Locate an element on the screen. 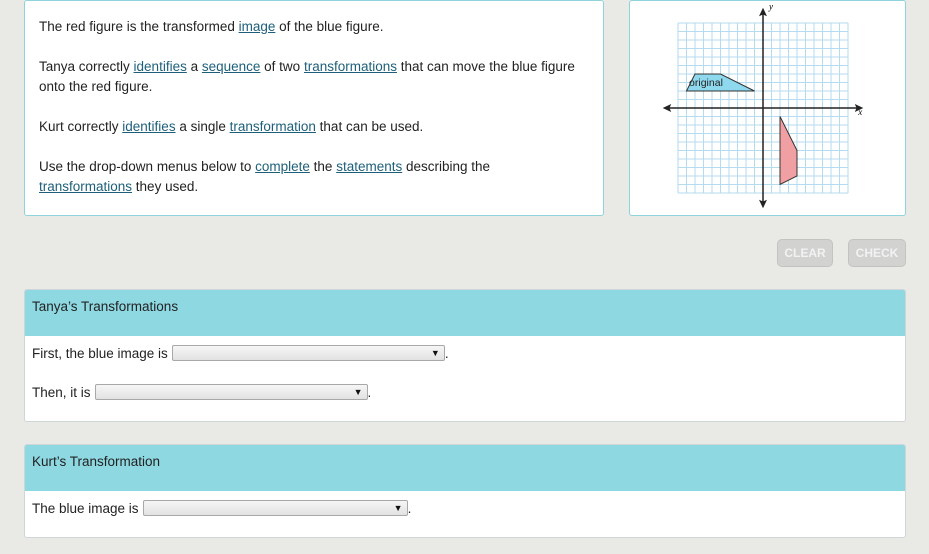 The image size is (929, 554). first-label: First, the blue image is is located at coordinates (100, 353).